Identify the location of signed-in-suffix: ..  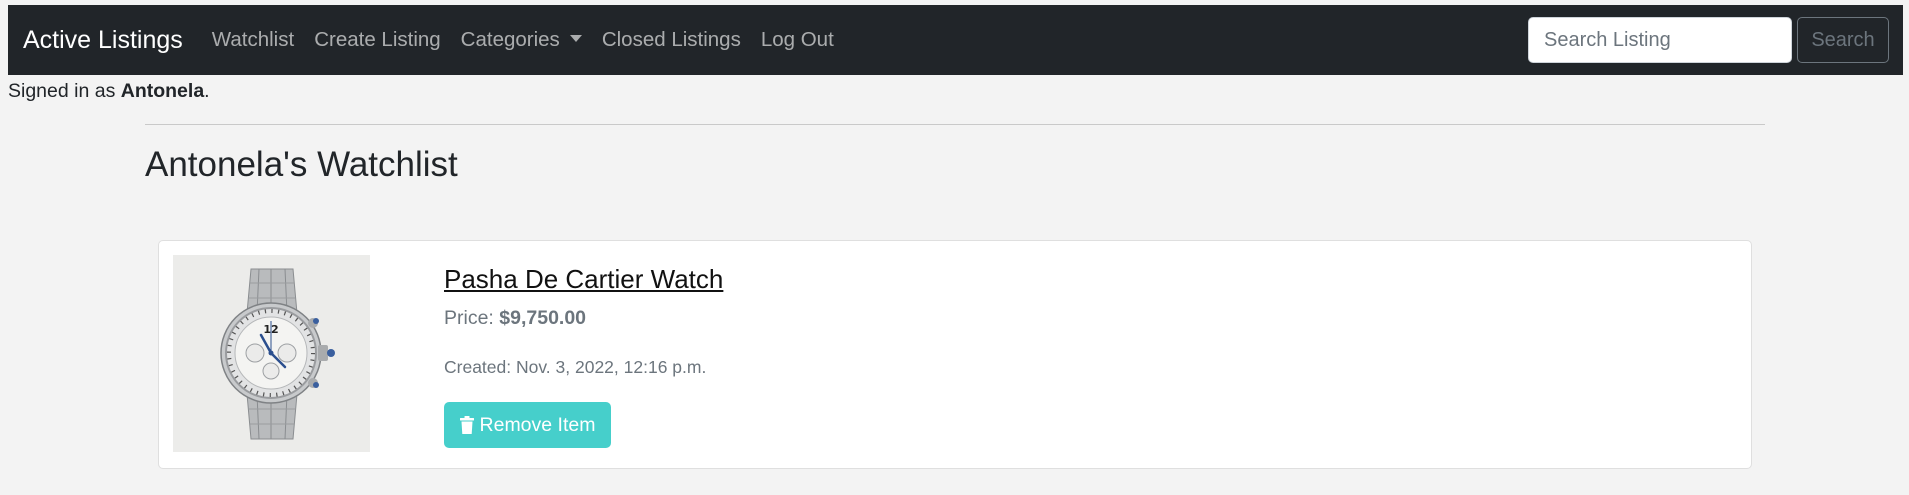
(207, 91).